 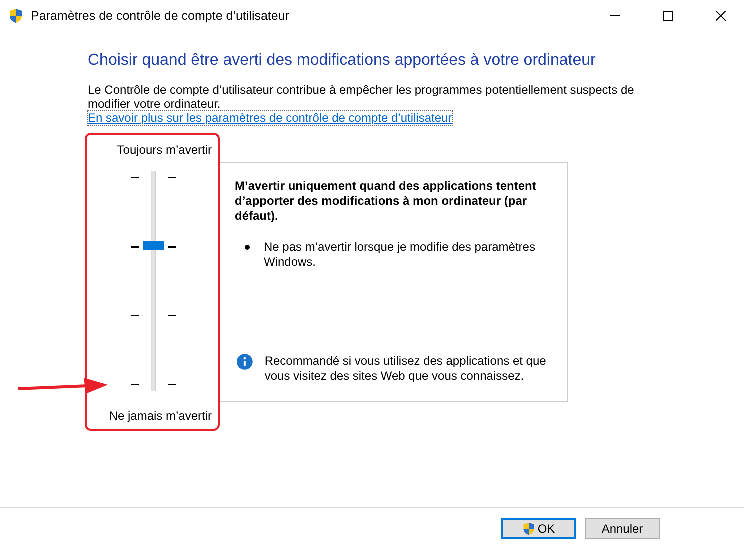 What do you see at coordinates (153, 245) in the screenshot?
I see `slider-thumb` at bounding box center [153, 245].